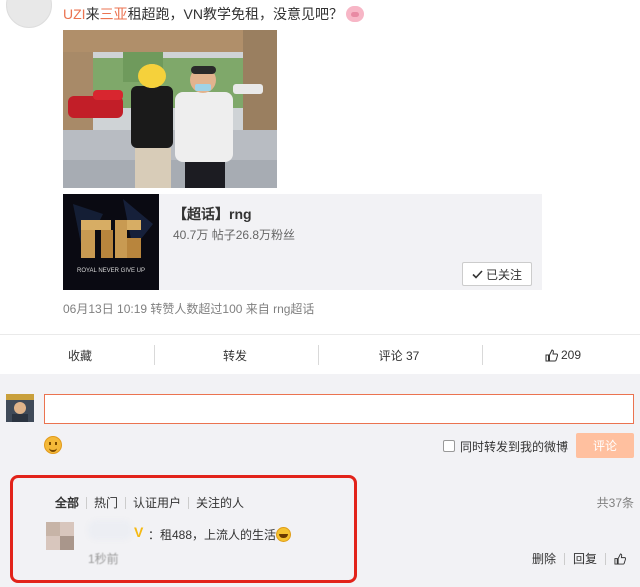 This screenshot has height=587, width=640. Describe the element at coordinates (114, 14) in the screenshot. I see `location-link: 三亚` at that location.